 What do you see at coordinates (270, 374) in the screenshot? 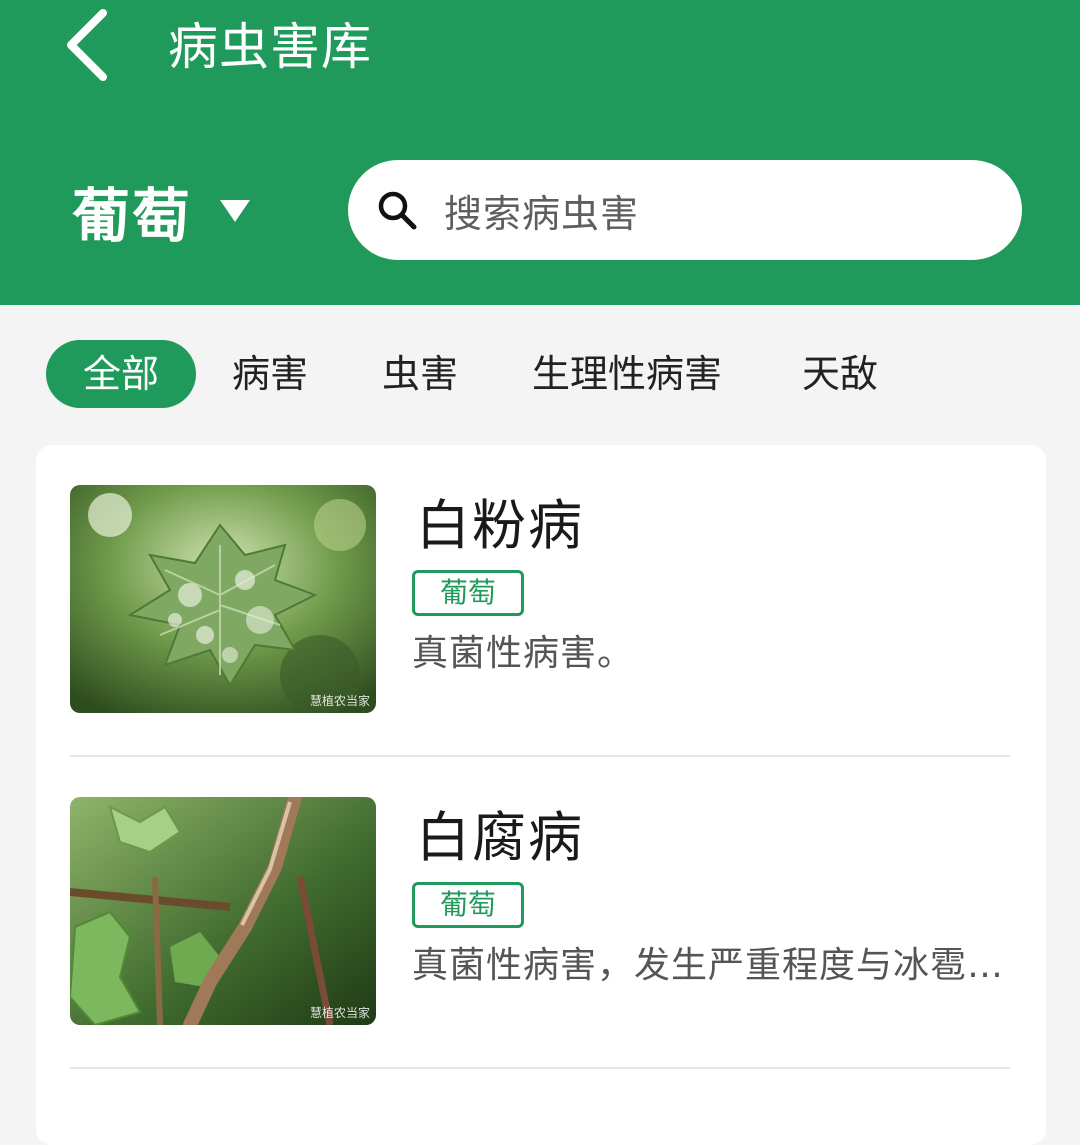
I see `tab-diseases: 病害` at bounding box center [270, 374].